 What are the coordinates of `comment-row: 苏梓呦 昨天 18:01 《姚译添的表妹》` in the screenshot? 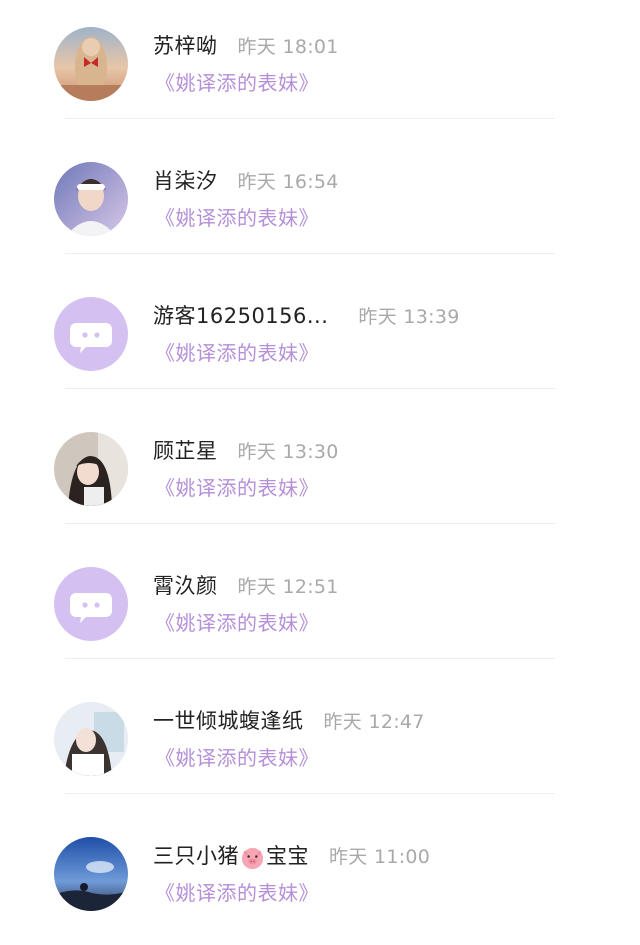 It's located at (320, 67).